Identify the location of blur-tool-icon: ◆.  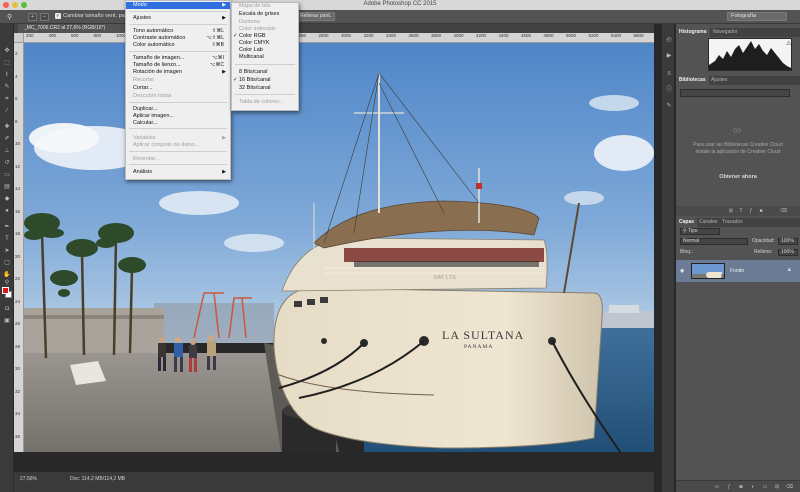
(7, 199).